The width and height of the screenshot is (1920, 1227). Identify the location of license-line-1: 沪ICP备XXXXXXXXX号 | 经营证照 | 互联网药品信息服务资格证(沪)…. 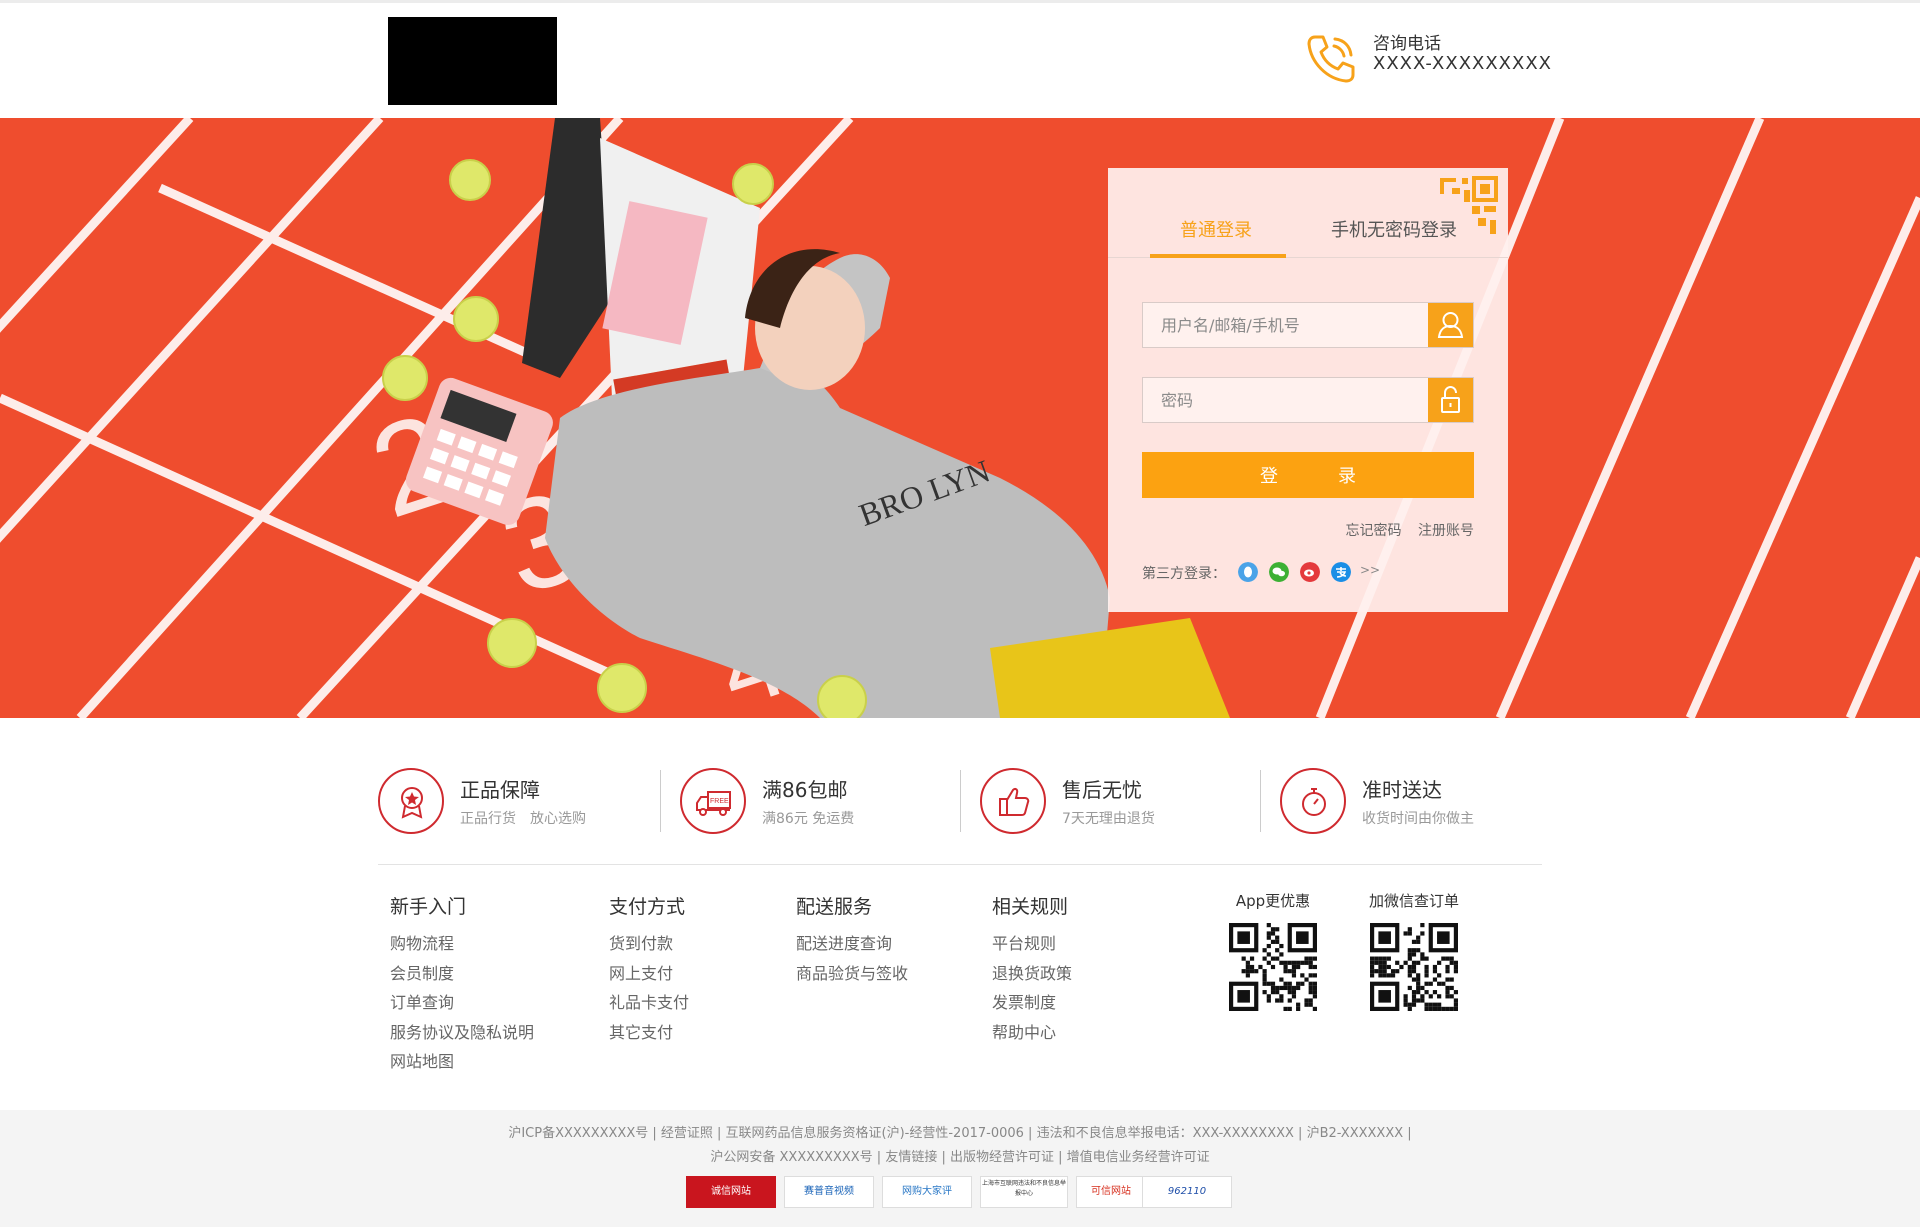
(960, 1133).